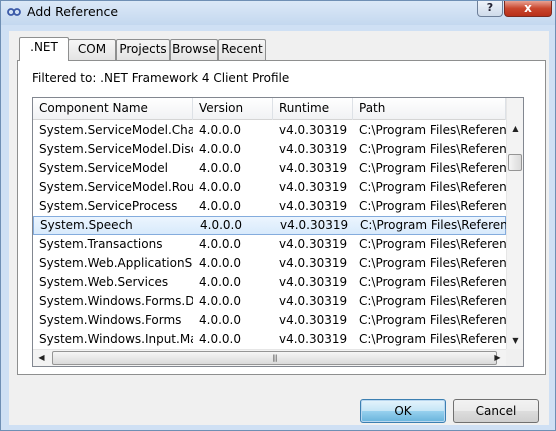  What do you see at coordinates (497, 358) in the screenshot?
I see `arrow-right-icon: ▶` at bounding box center [497, 358].